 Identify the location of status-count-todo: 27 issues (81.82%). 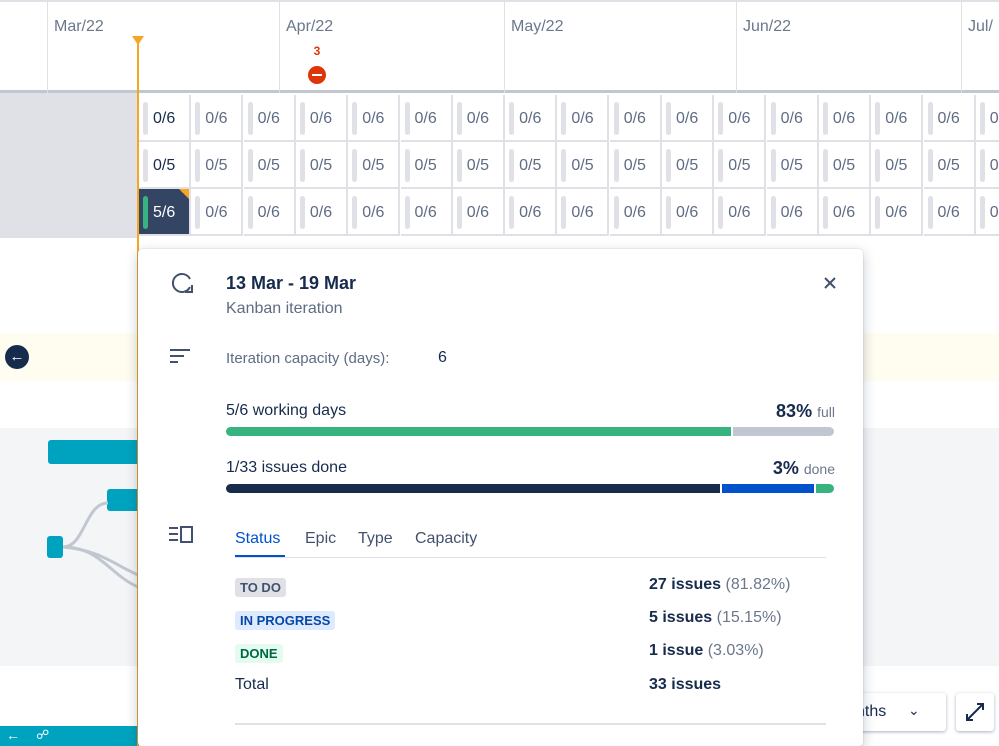
(719, 585).